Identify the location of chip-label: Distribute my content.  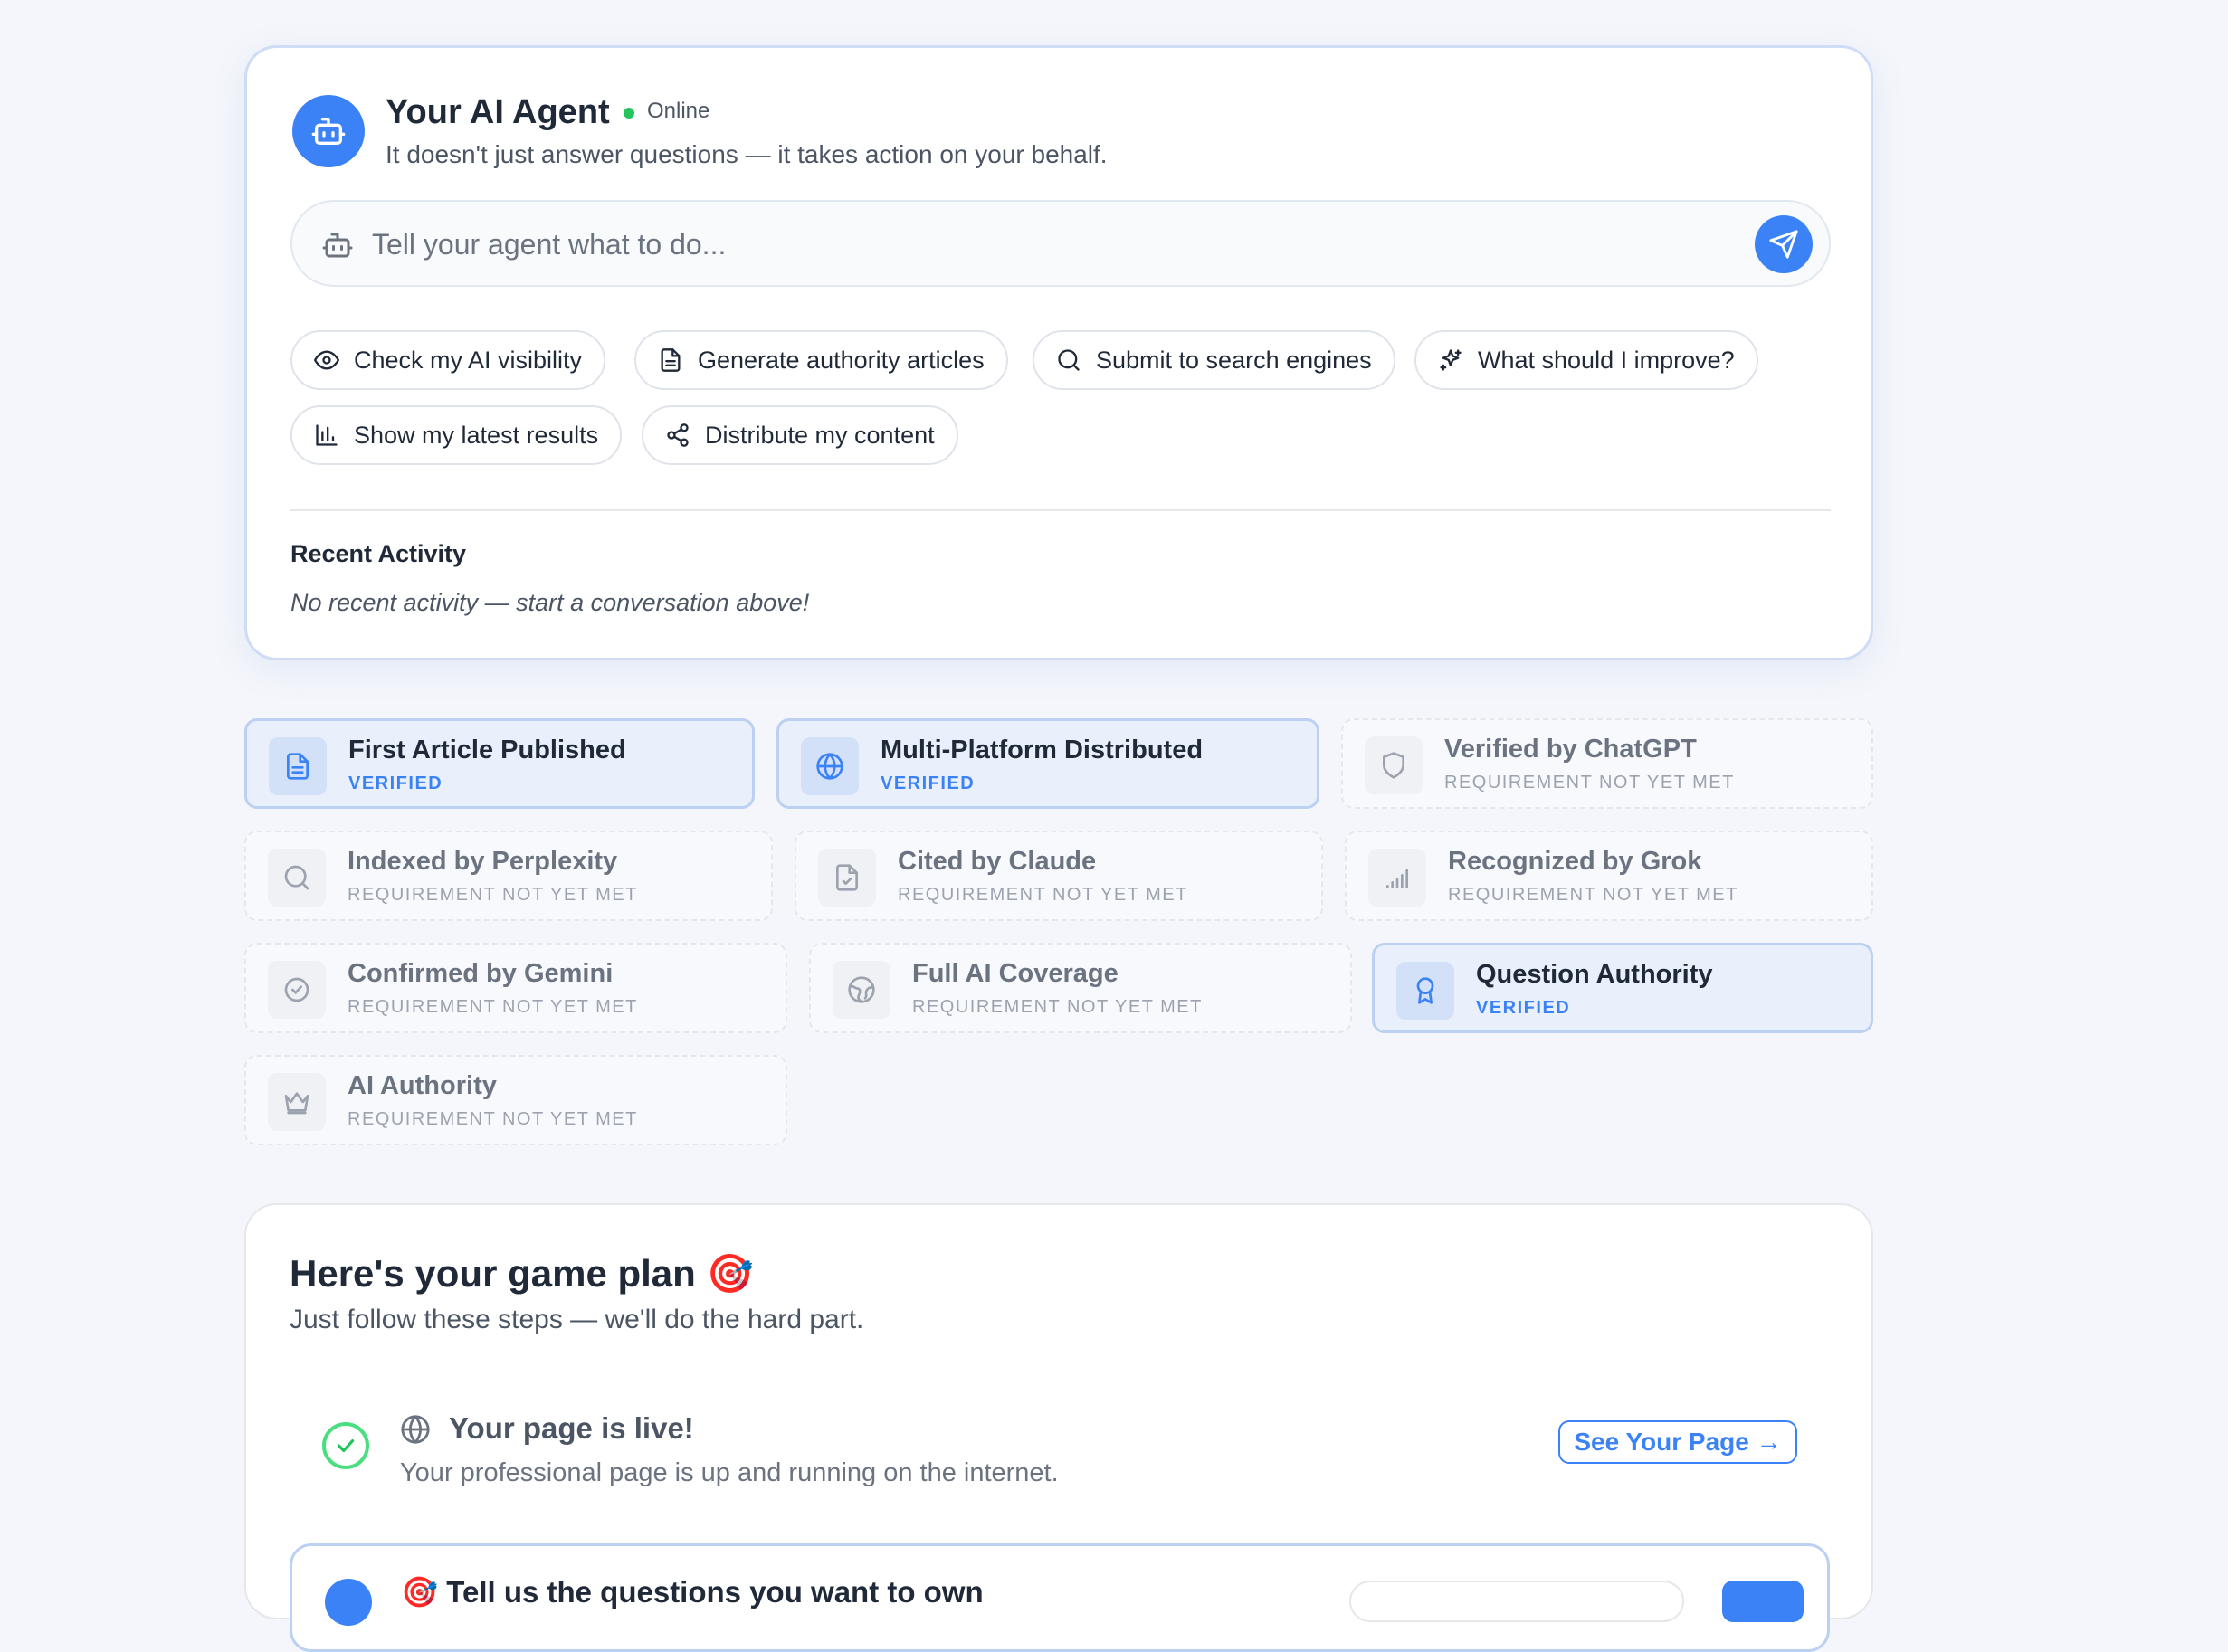
(820, 435).